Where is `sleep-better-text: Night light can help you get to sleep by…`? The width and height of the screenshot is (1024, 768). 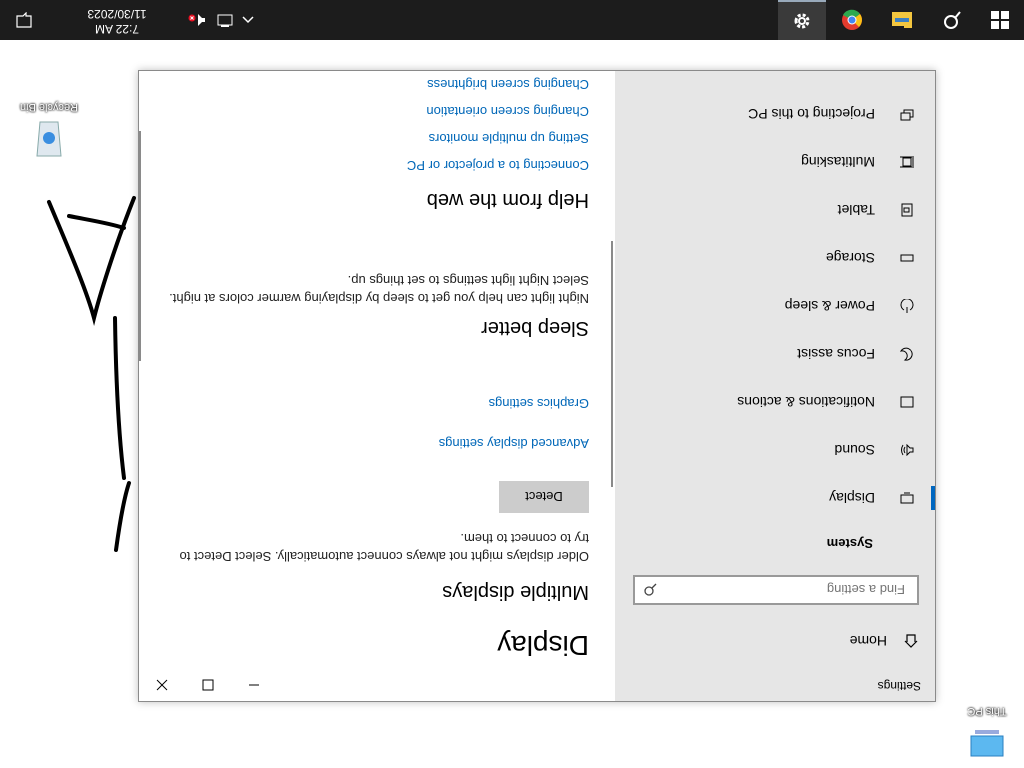
sleep-better-text: Night light can help you get to sleep by… is located at coordinates (379, 289).